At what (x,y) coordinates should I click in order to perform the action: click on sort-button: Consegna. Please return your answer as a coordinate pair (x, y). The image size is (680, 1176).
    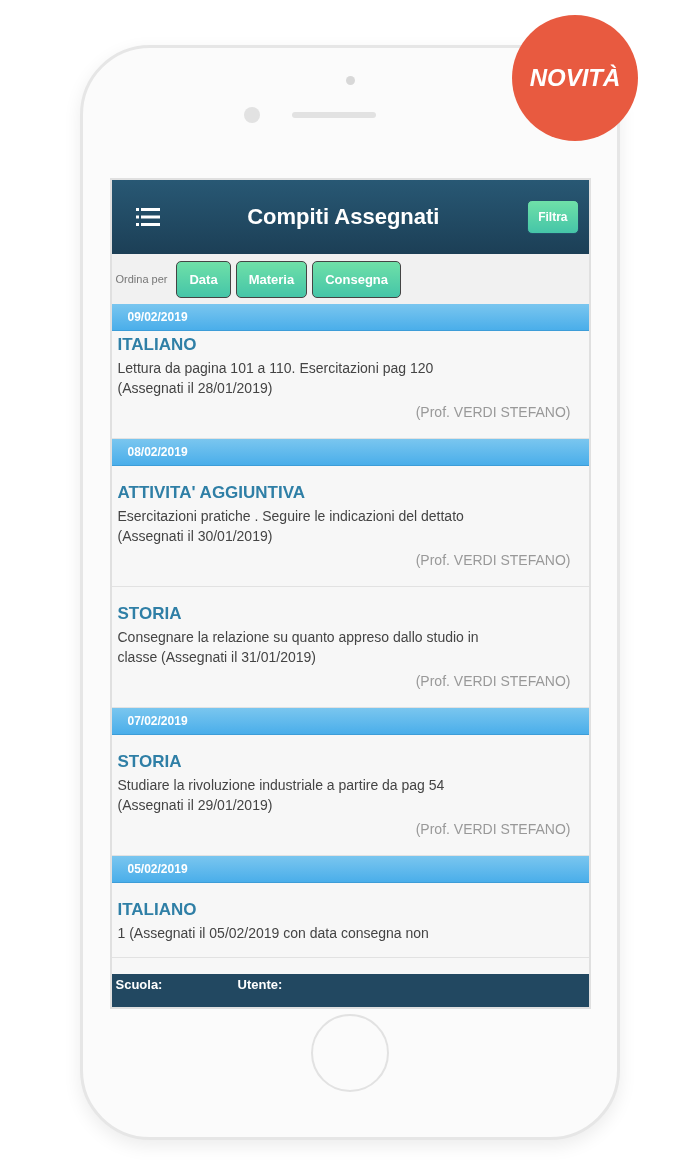
    Looking at the image, I should click on (357, 279).